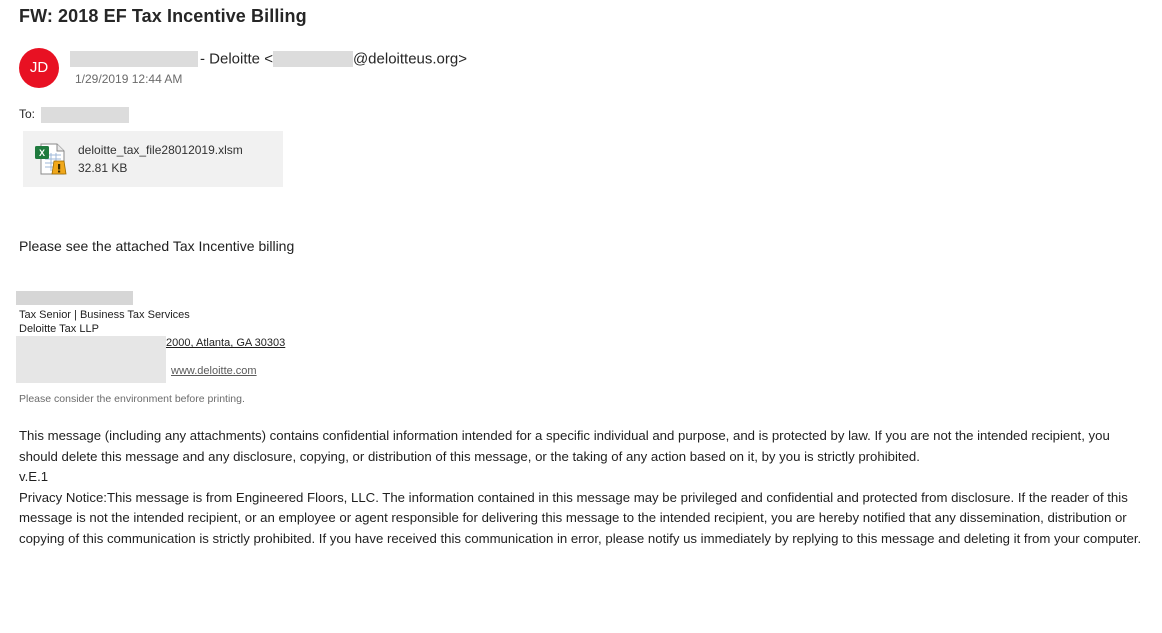  What do you see at coordinates (409, 59) in the screenshot?
I see `sender-email-domain: @deloitteus.org>` at bounding box center [409, 59].